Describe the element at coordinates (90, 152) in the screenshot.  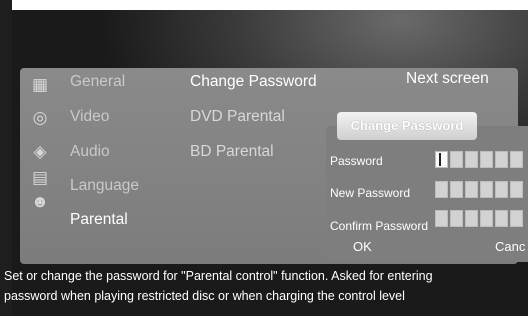
I see `menu-item-audio: Audio` at that location.